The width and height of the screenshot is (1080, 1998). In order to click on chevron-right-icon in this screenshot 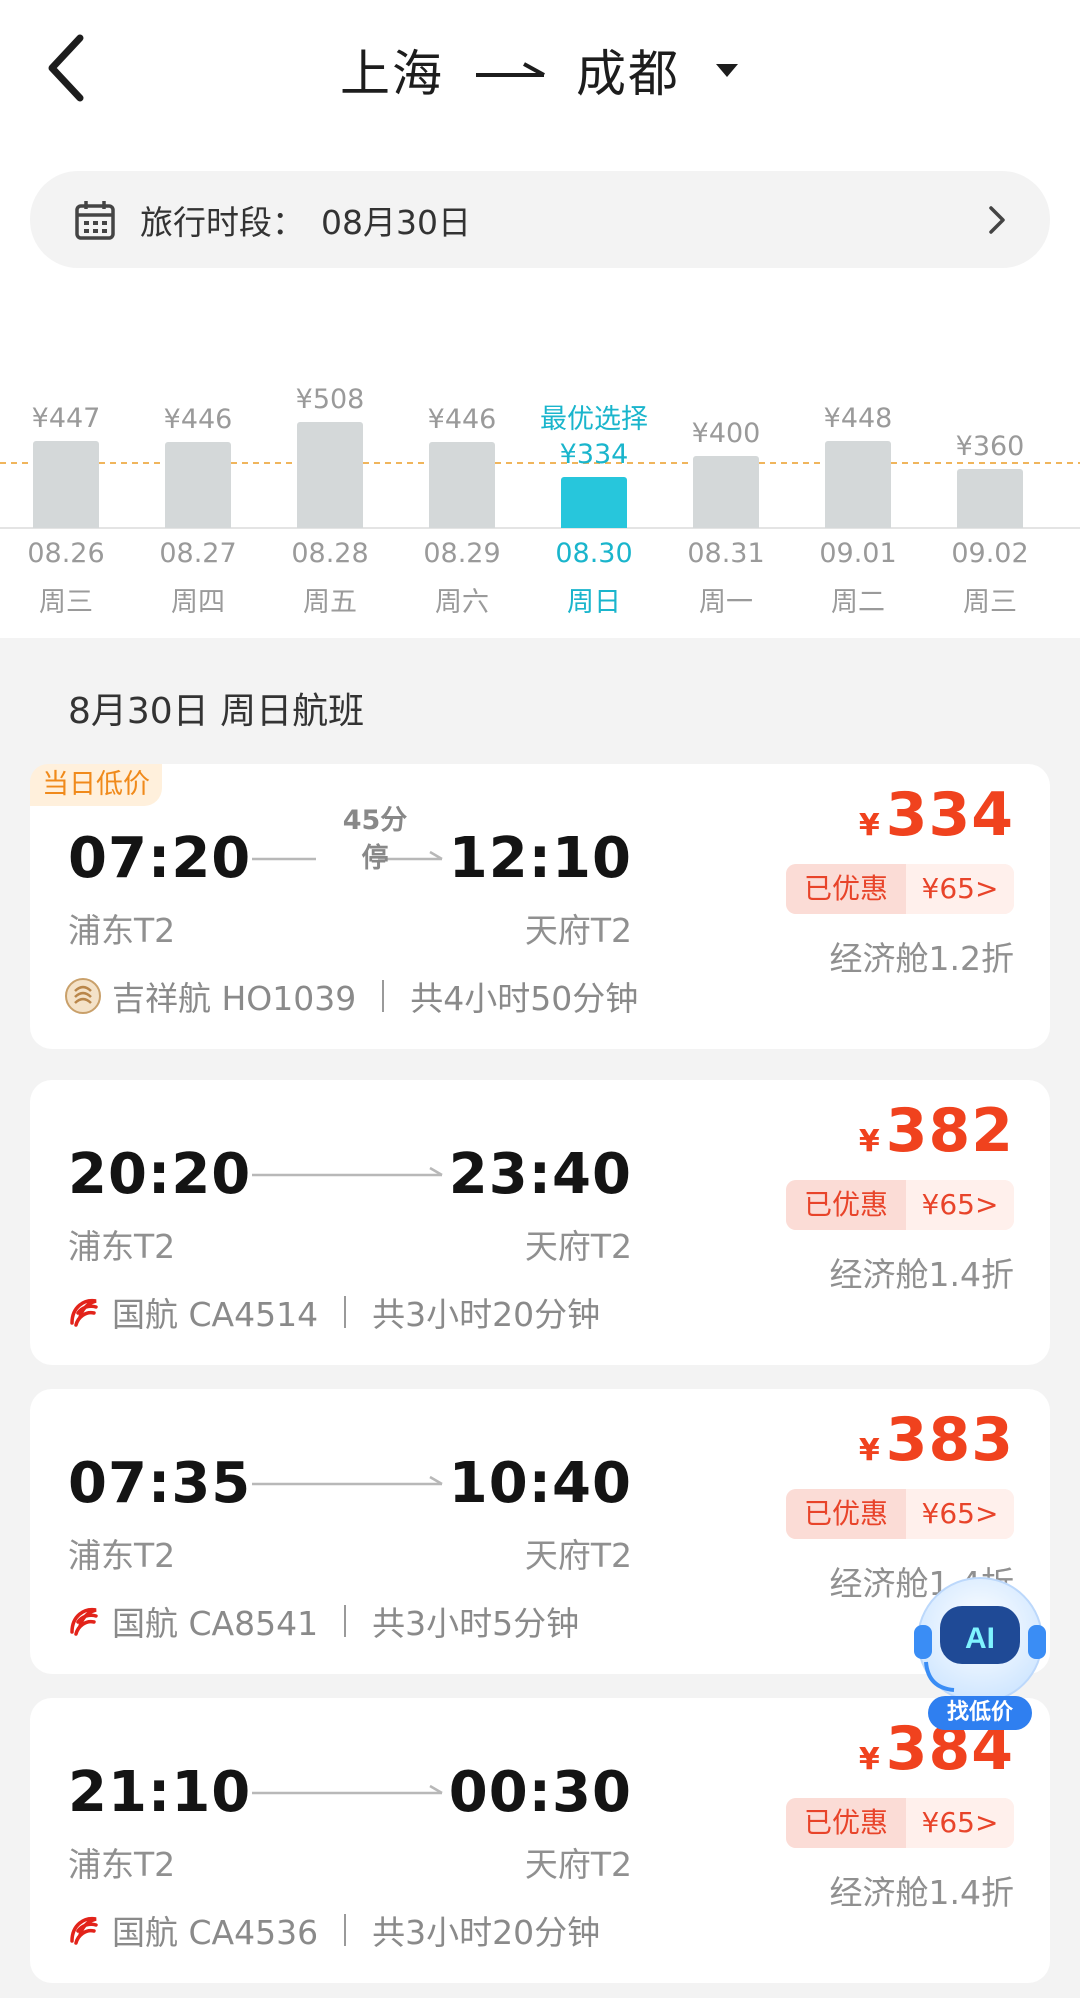, I will do `click(997, 220)`.